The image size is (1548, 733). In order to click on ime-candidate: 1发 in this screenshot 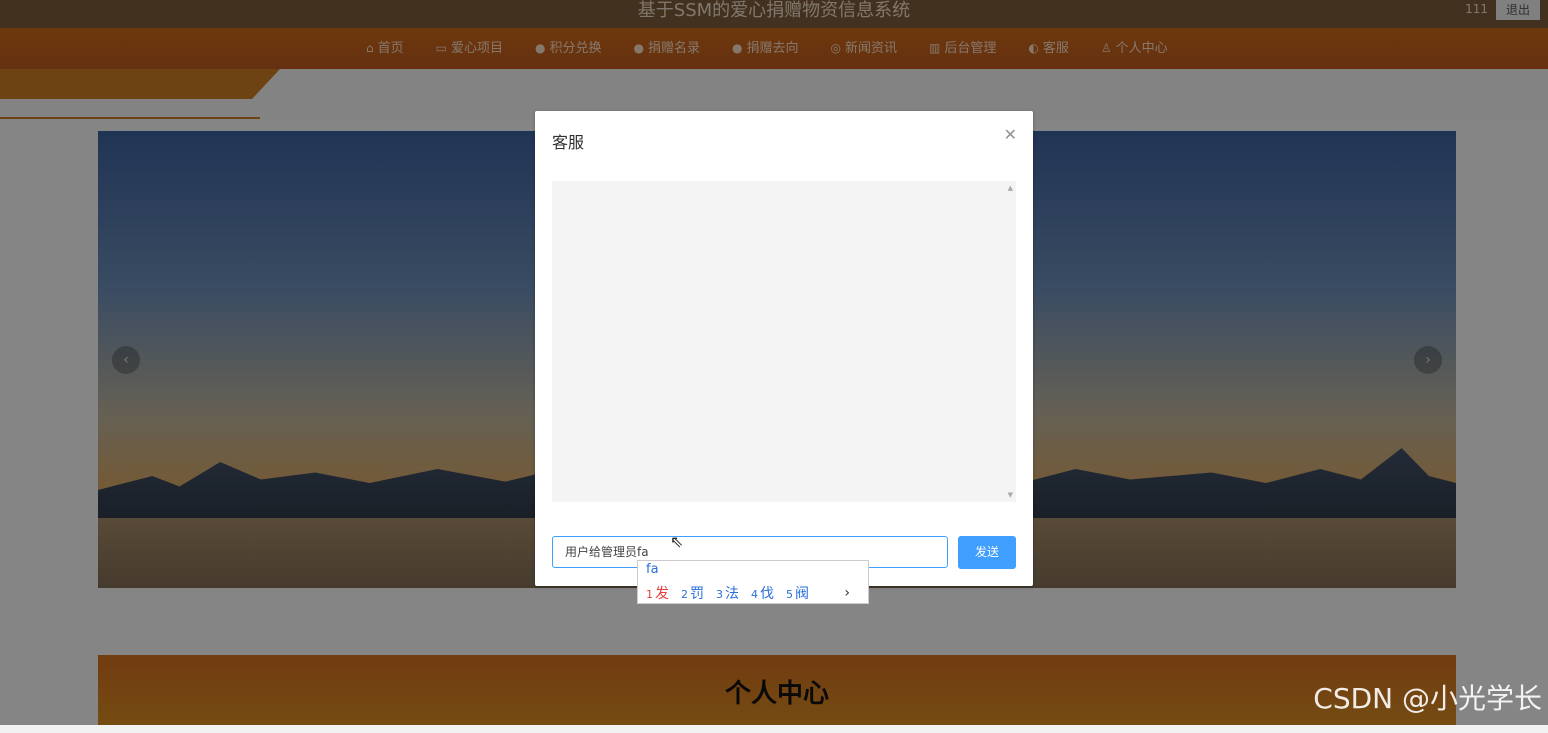, I will do `click(657, 593)`.